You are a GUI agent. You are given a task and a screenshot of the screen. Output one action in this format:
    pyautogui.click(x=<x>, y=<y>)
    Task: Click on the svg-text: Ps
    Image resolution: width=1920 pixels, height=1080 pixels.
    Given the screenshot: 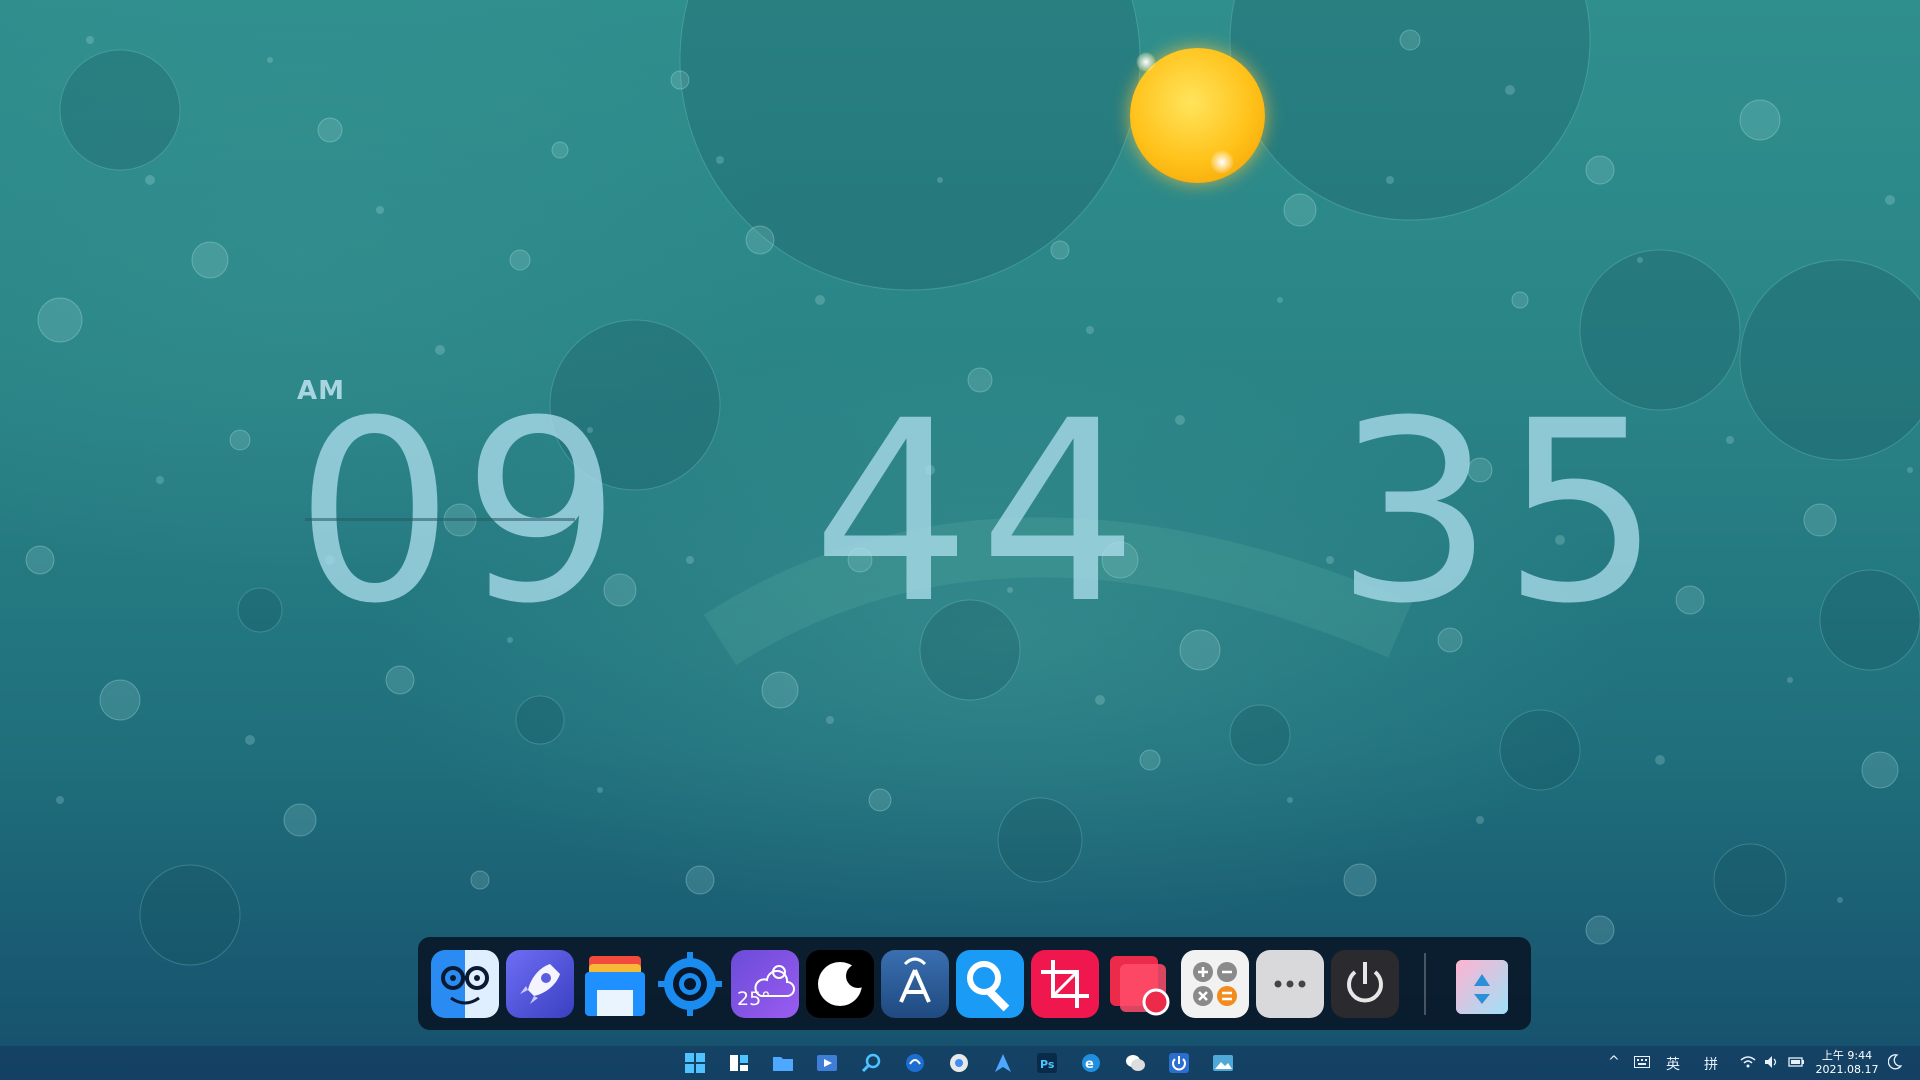 What is the action you would take?
    pyautogui.click(x=1047, y=1064)
    